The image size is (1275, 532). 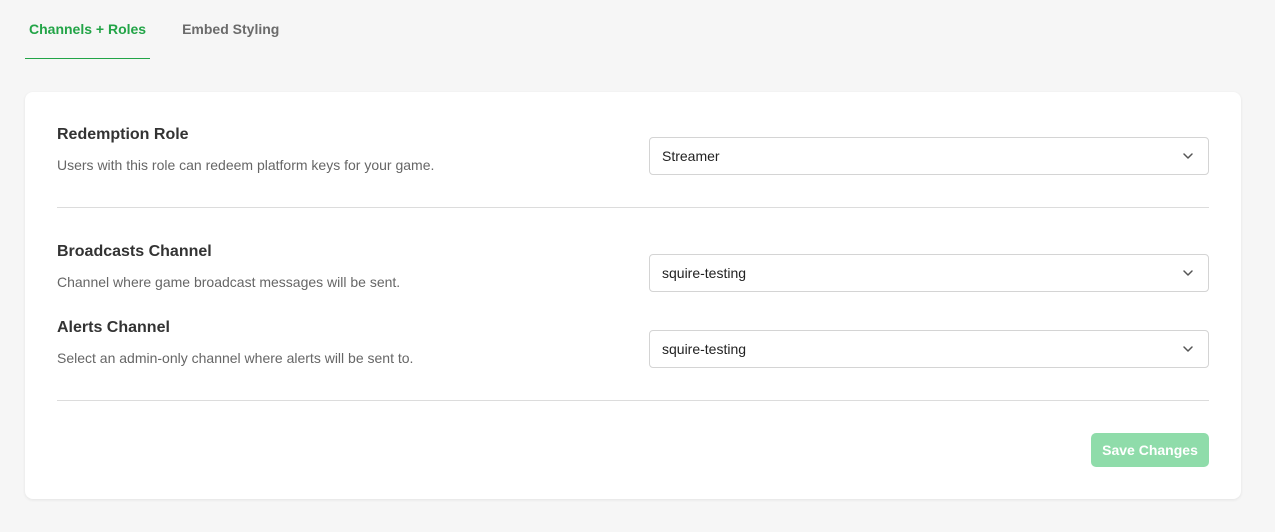 What do you see at coordinates (929, 273) in the screenshot?
I see `broadcasts-channel-select: squire-testing` at bounding box center [929, 273].